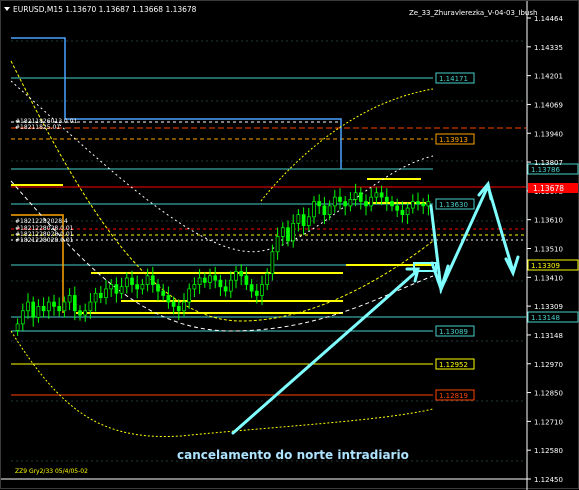 The height and width of the screenshot is (490, 579). I want to click on price-tick-label: 1.12850, so click(548, 394).